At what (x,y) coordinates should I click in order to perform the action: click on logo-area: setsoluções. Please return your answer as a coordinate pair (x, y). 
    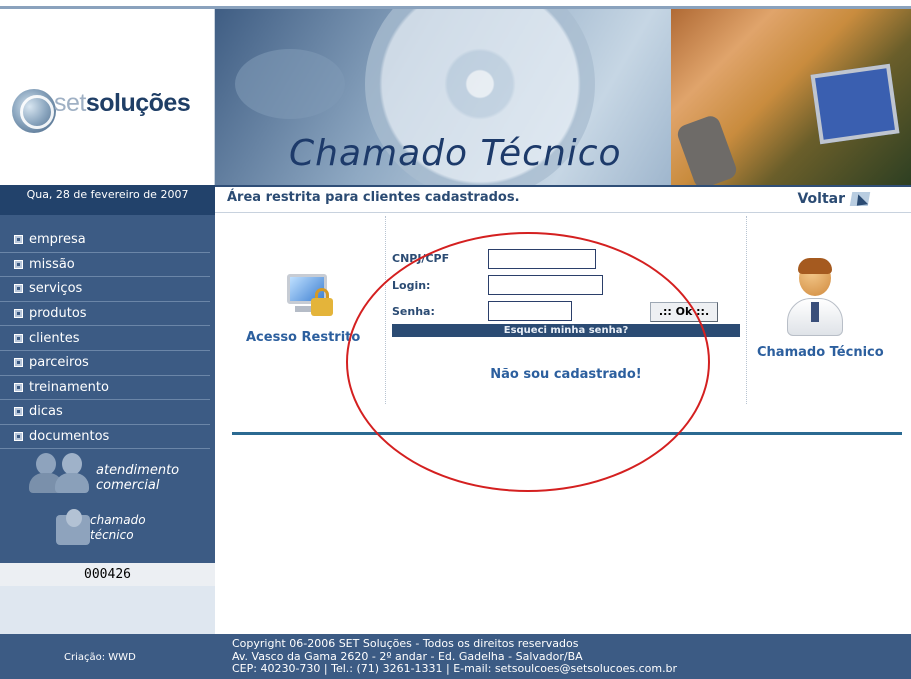
    Looking at the image, I should click on (107, 97).